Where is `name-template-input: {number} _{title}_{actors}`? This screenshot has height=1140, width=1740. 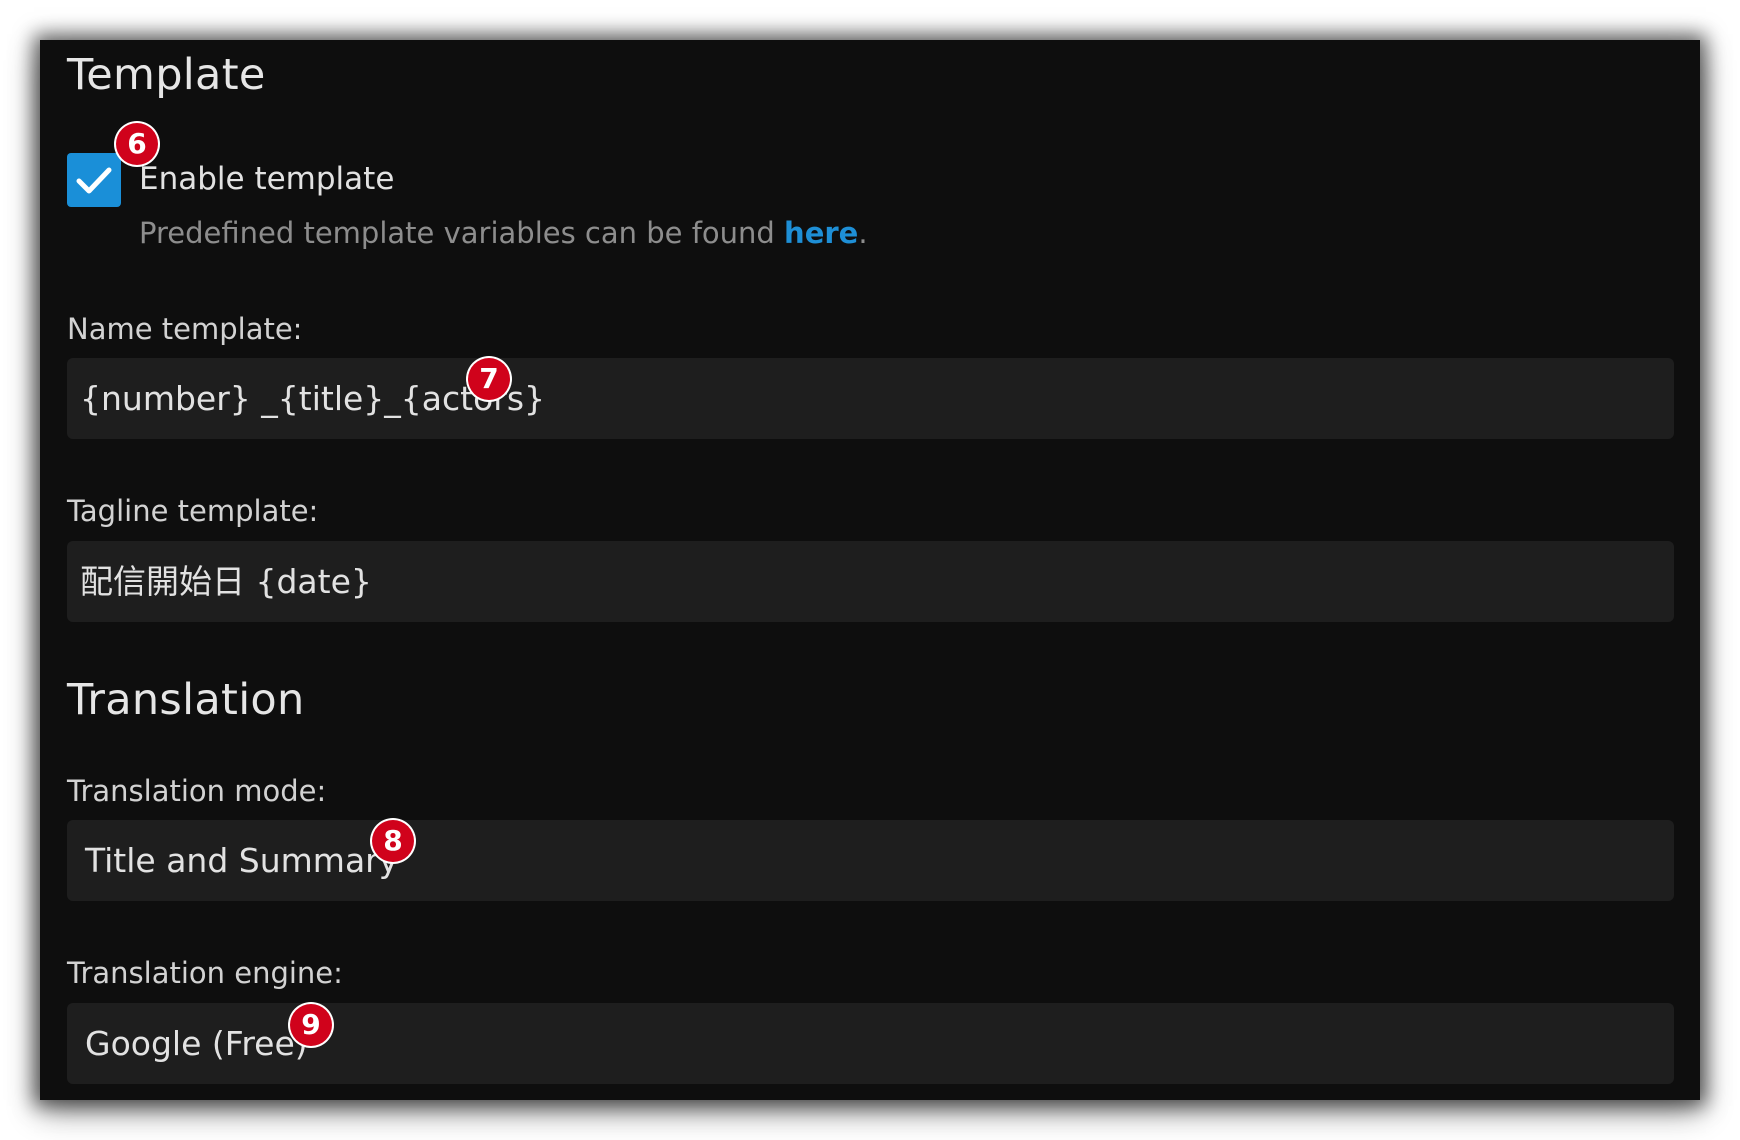 name-template-input: {number} _{title}_{actors} is located at coordinates (870, 398).